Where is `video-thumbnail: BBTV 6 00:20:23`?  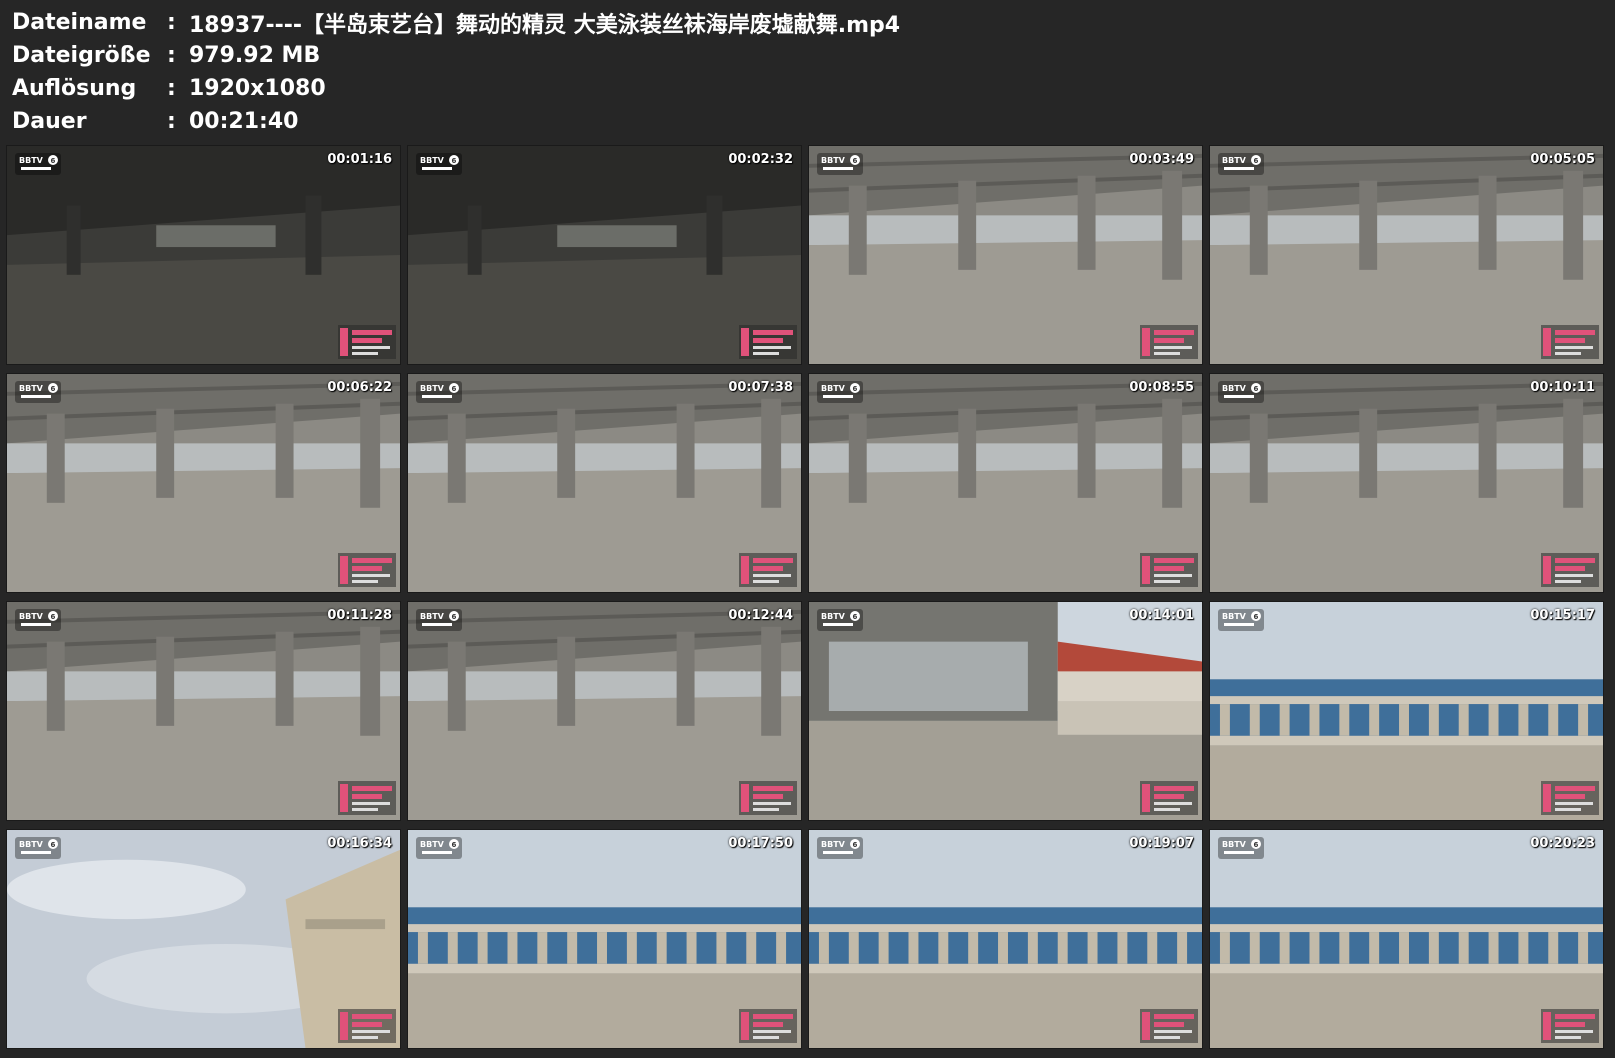 video-thumbnail: BBTV 6 00:20:23 is located at coordinates (1406, 939).